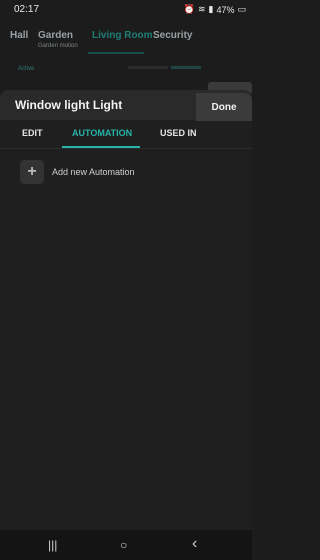 This screenshot has width=320, height=560. Describe the element at coordinates (126, 148) in the screenshot. I see `tabs-divider` at that location.